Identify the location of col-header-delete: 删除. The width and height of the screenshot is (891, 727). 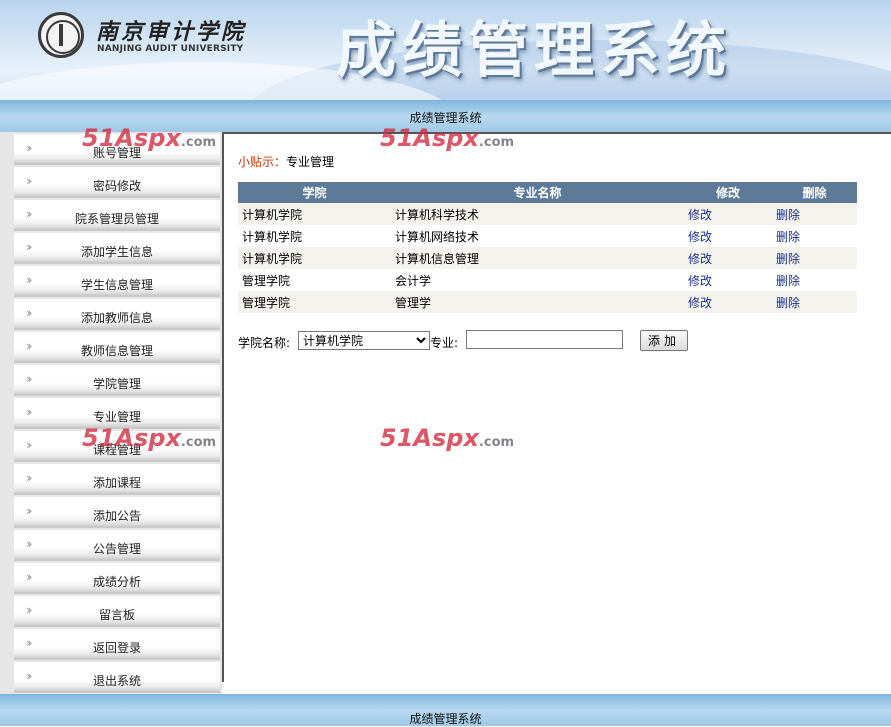
(814, 192).